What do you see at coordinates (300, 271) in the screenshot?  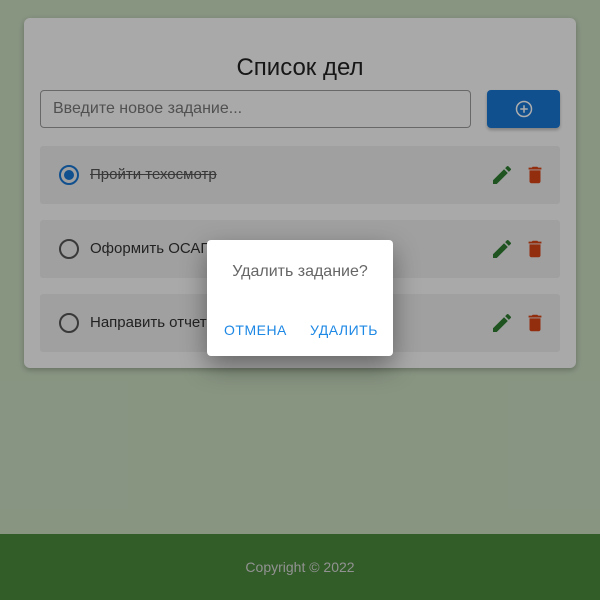 I see `dialog-title: Удалить задание?` at bounding box center [300, 271].